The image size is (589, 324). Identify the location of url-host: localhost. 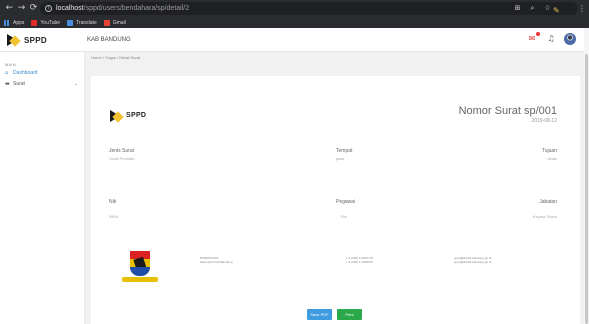
(70, 8).